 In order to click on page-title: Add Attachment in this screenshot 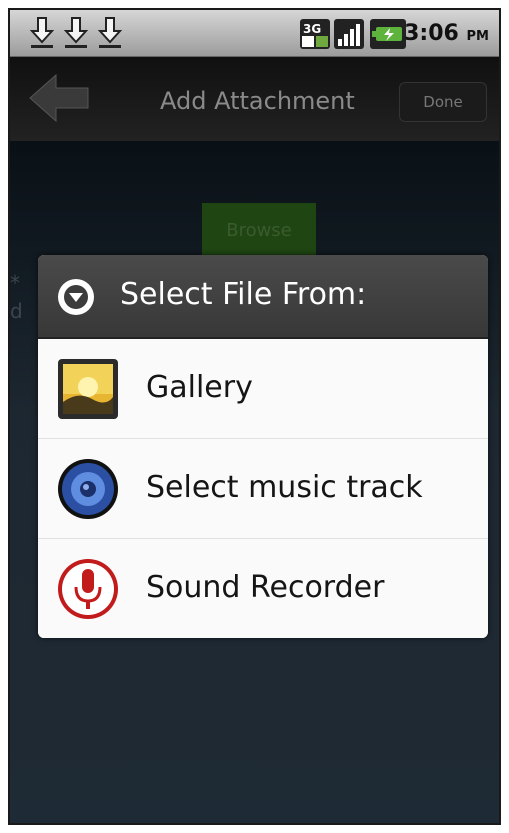, I will do `click(257, 101)`.